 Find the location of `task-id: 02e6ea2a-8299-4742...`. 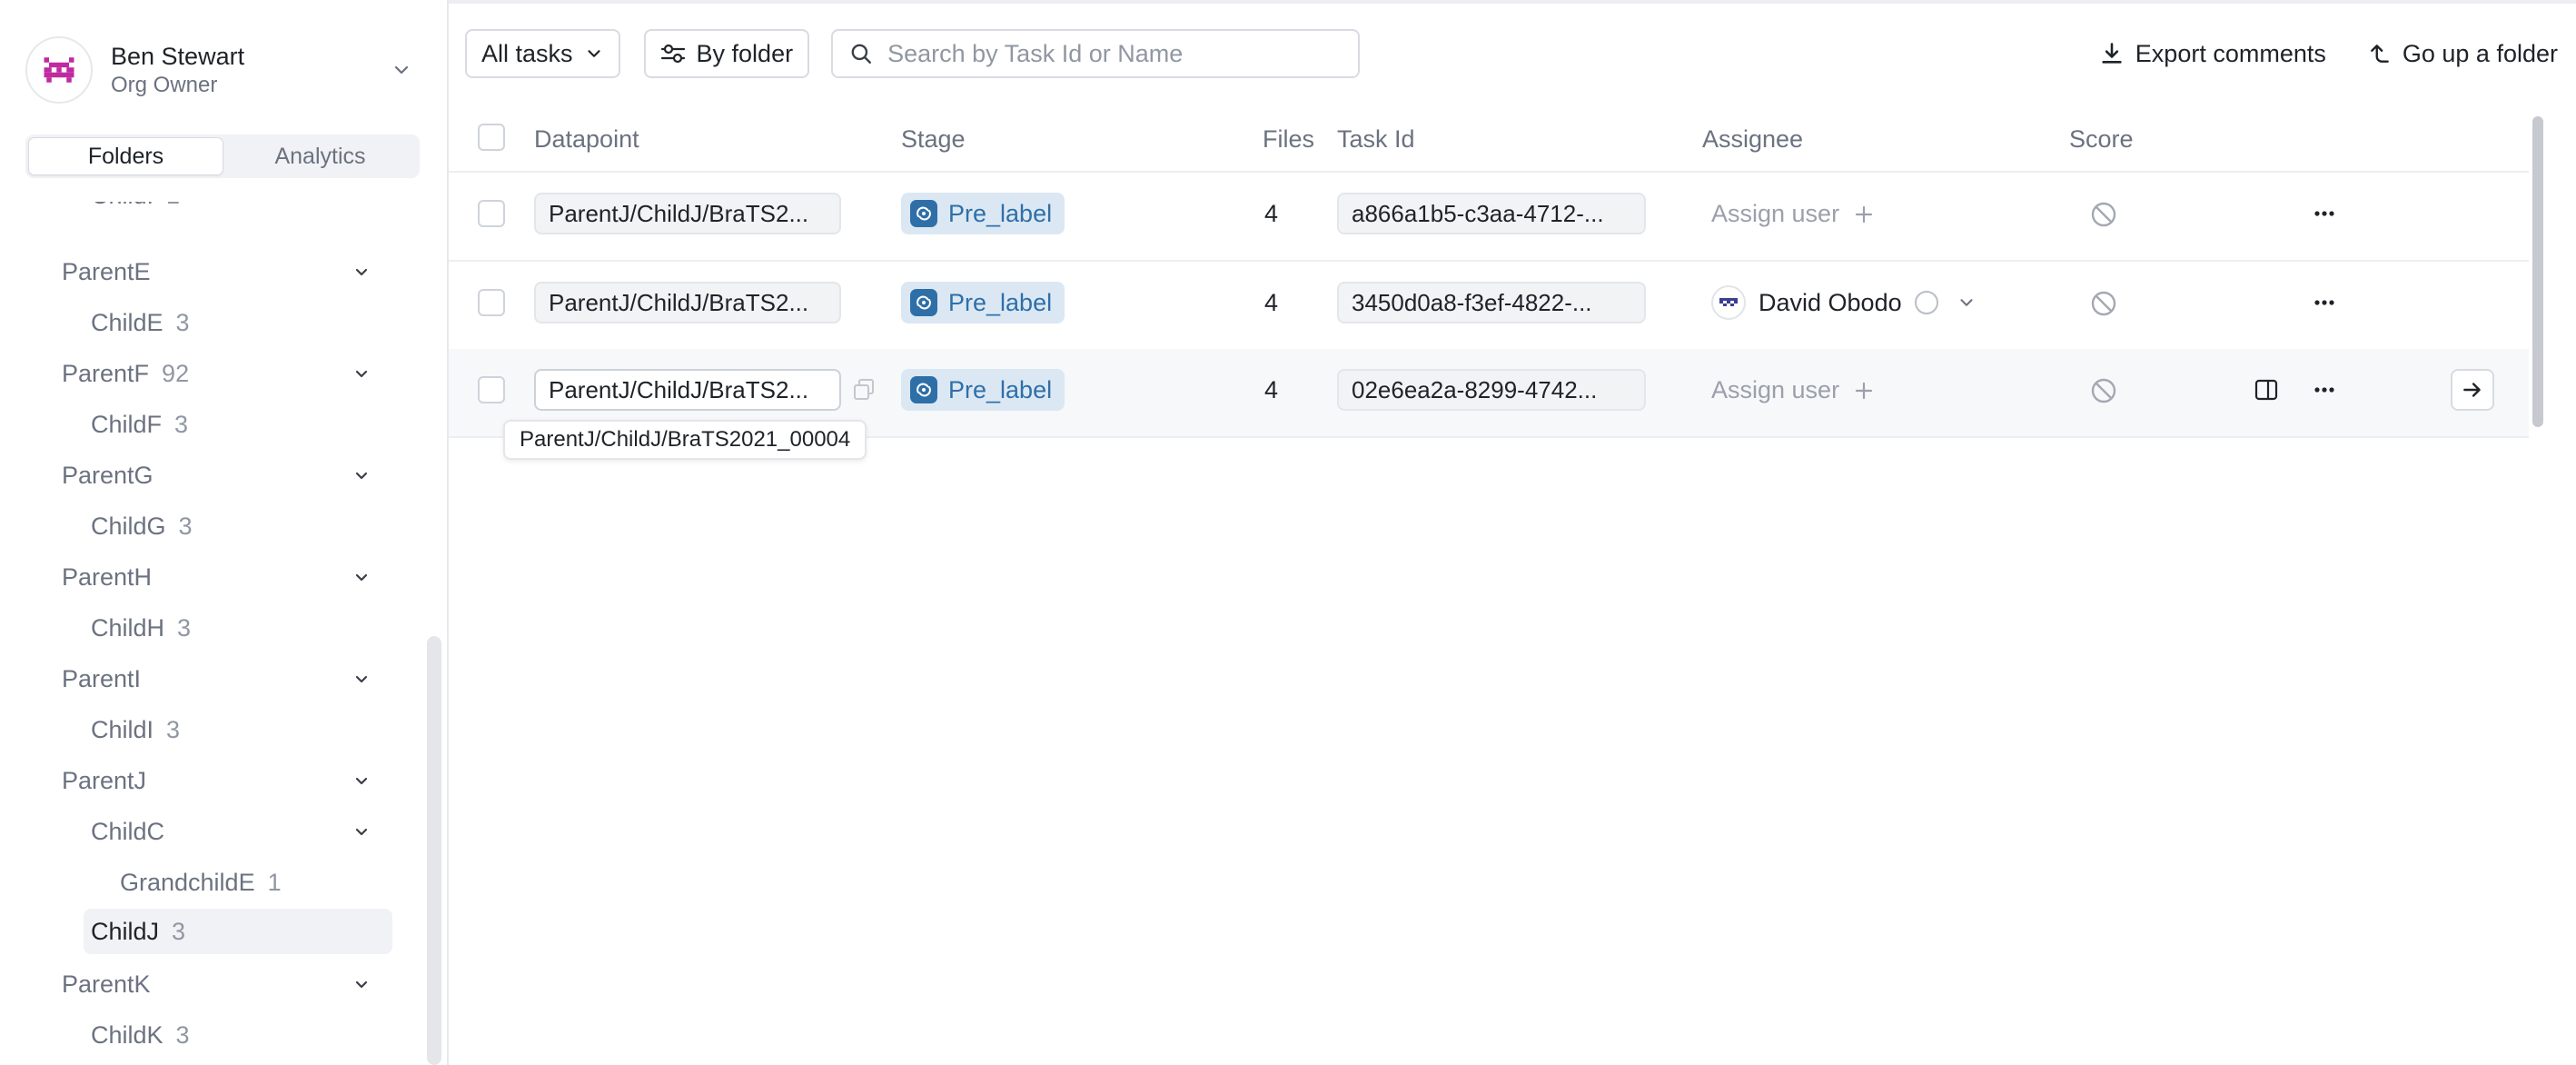

task-id: 02e6ea2a-8299-4742... is located at coordinates (1491, 390).